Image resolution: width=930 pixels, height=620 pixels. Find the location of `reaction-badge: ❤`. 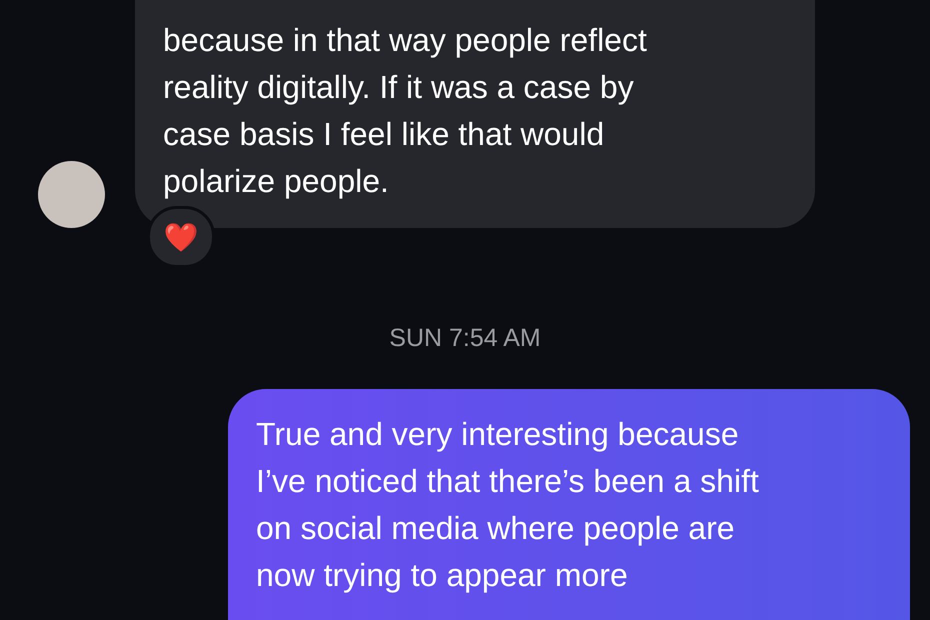

reaction-badge: ❤ is located at coordinates (181, 237).